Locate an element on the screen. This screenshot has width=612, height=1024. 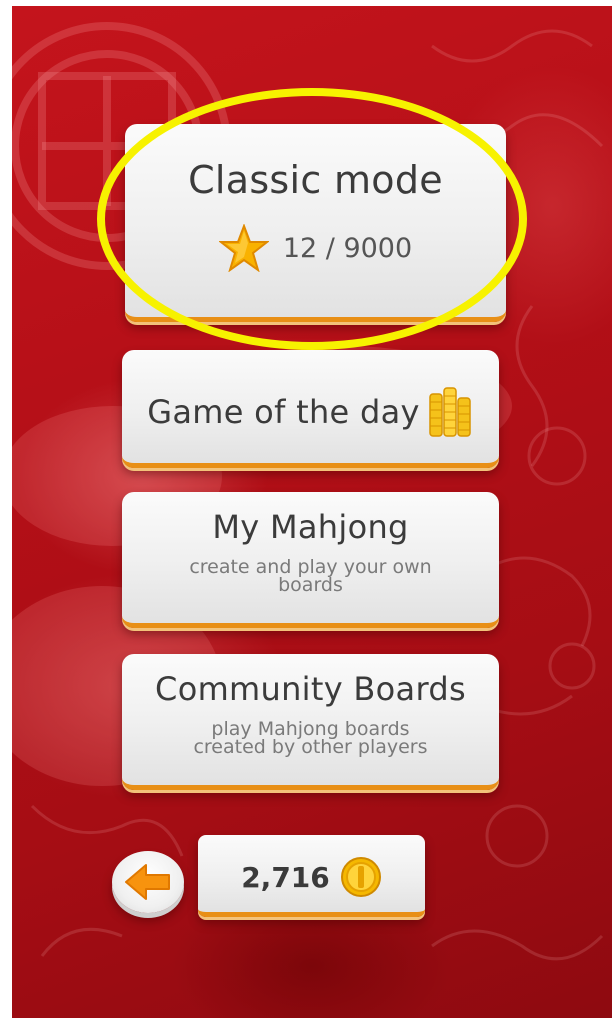
classic-mode-title: Classic mode is located at coordinates (315, 180).